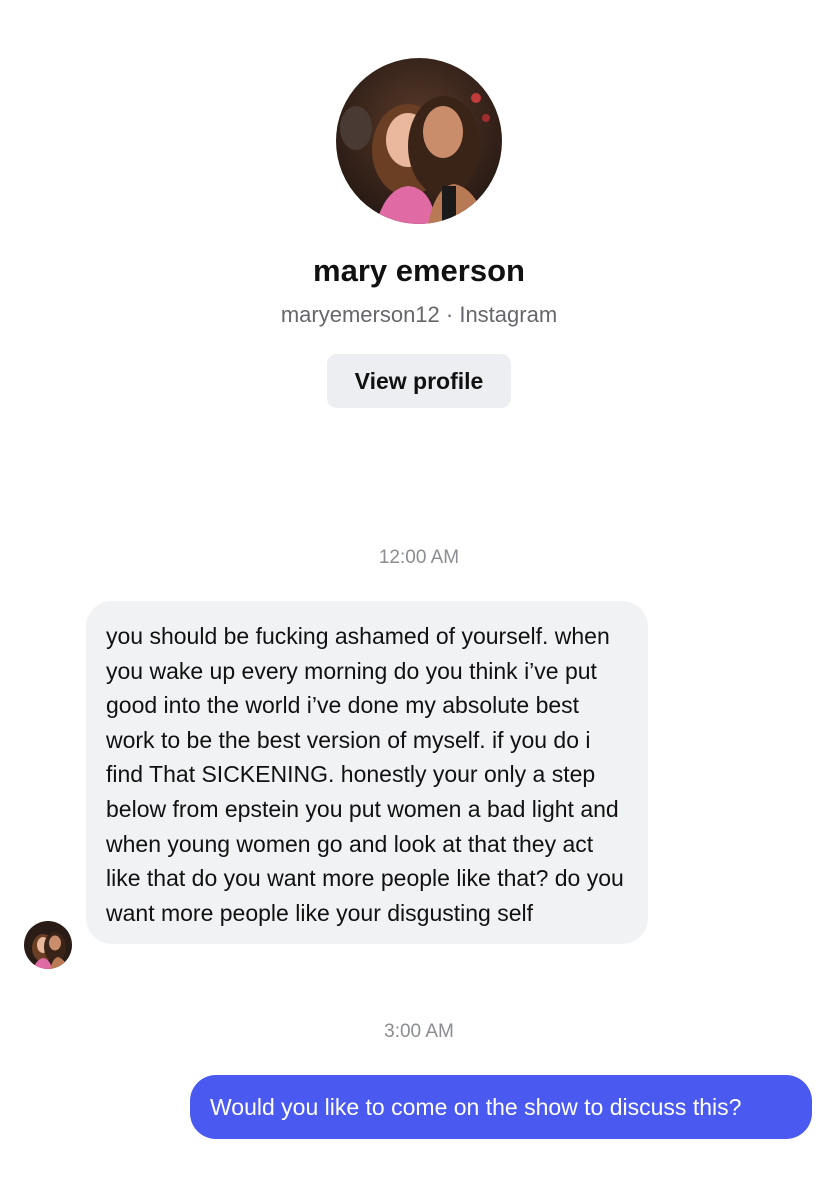 This screenshot has width=838, height=1200. Describe the element at coordinates (419, 381) in the screenshot. I see `view-profile-button: View profile` at that location.